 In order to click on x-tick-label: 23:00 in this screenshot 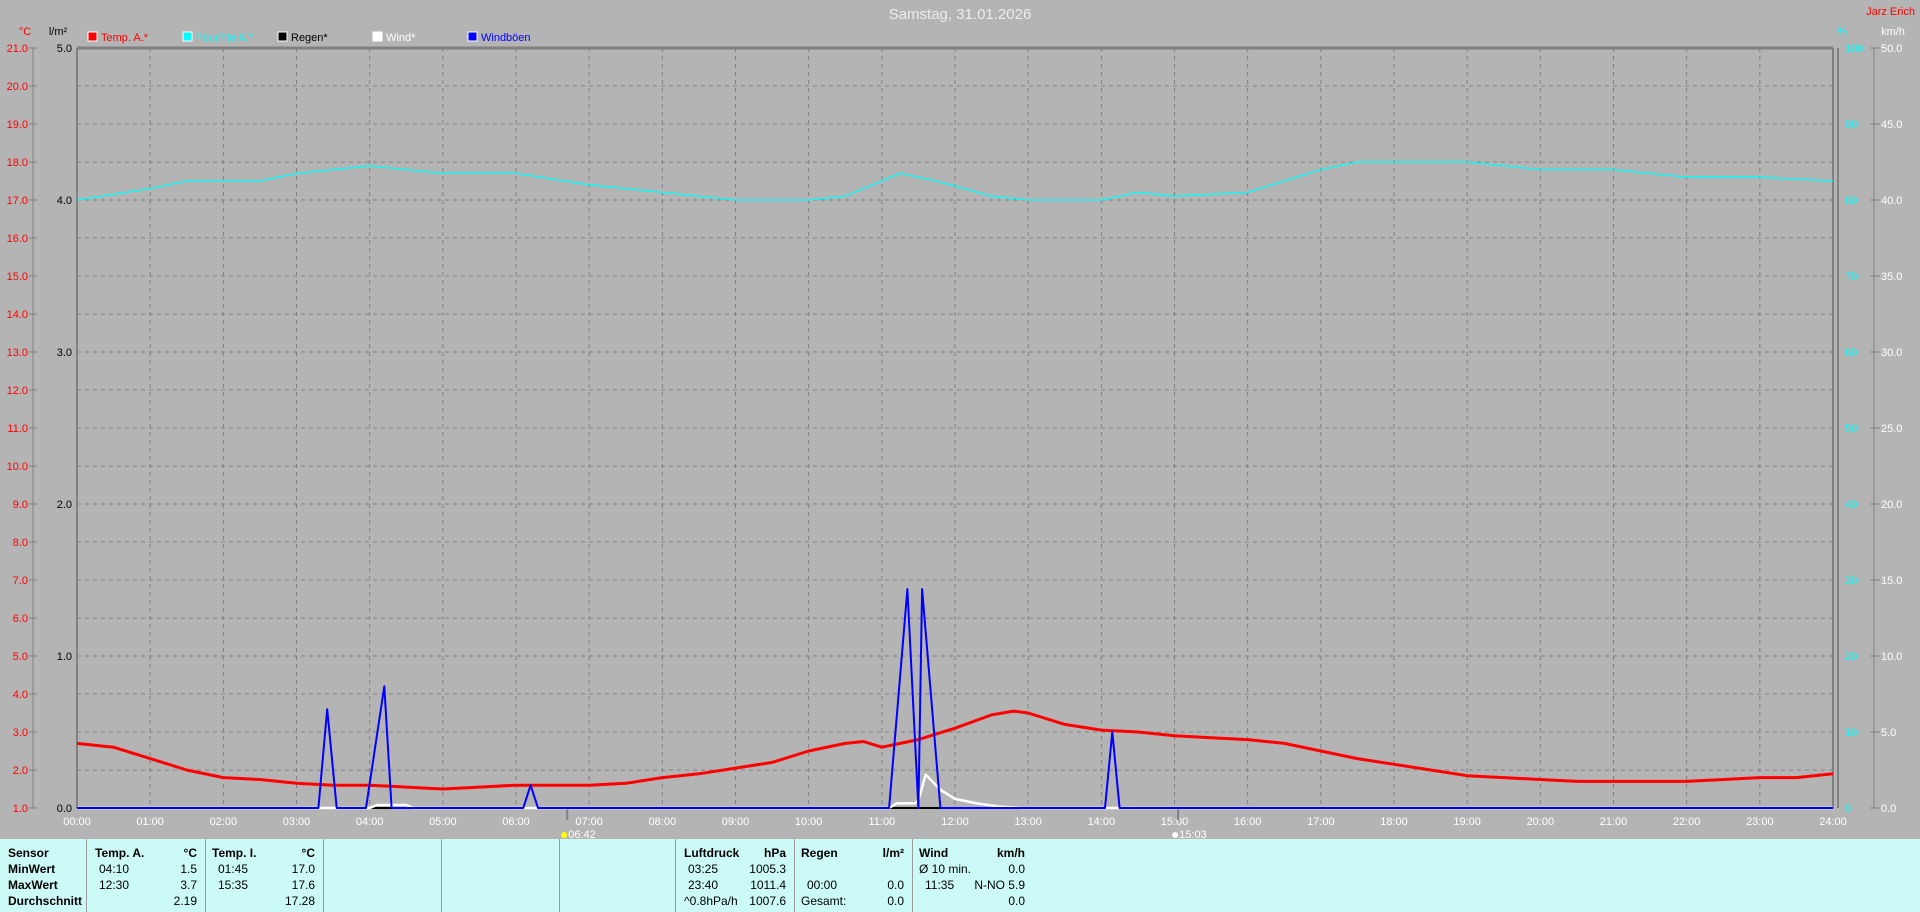, I will do `click(1760, 822)`.